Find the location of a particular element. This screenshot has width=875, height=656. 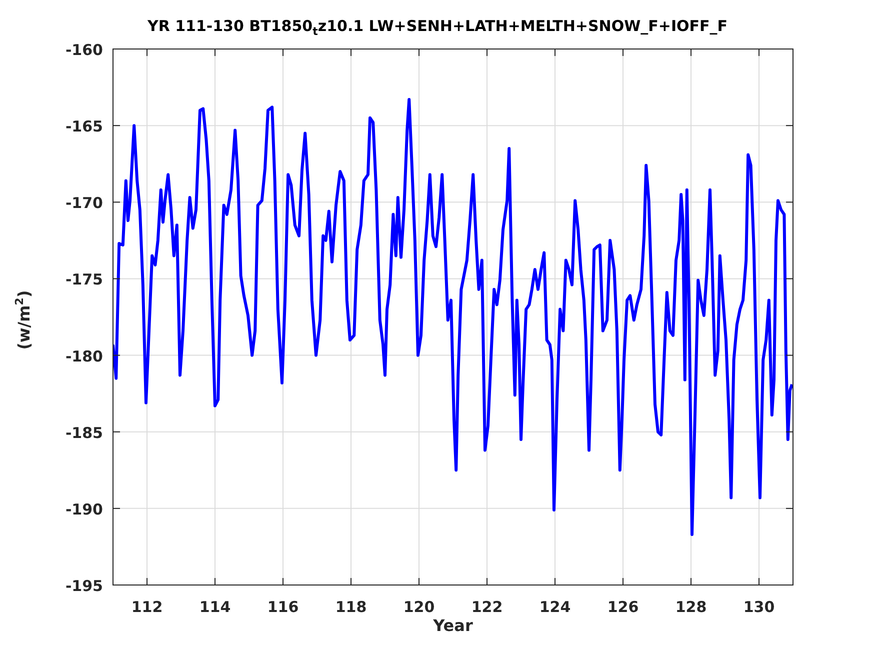

tick-label: 128 is located at coordinates (691, 607).